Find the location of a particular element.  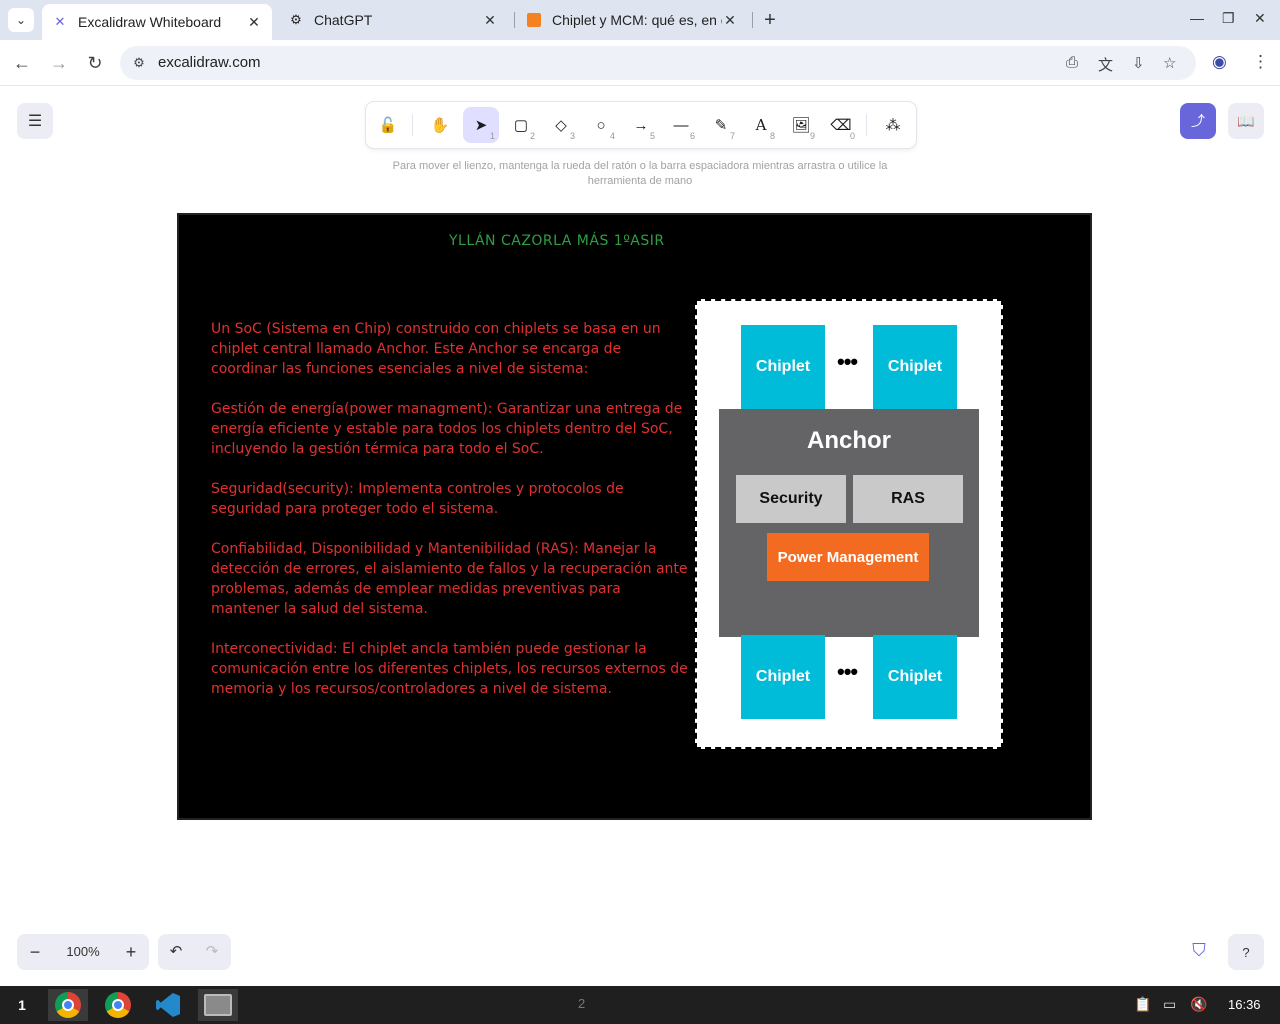

rectangle-tool: ▢ 2 is located at coordinates (521, 125).